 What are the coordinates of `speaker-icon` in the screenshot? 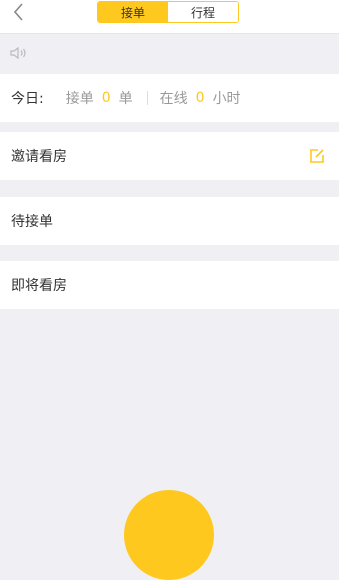 It's located at (18, 53).